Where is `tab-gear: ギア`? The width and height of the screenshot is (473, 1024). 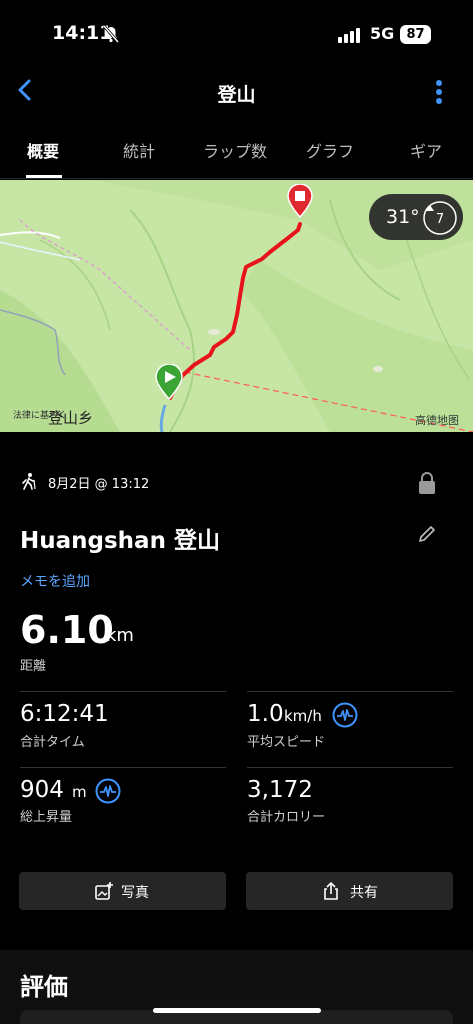
tab-gear: ギア is located at coordinates (426, 150).